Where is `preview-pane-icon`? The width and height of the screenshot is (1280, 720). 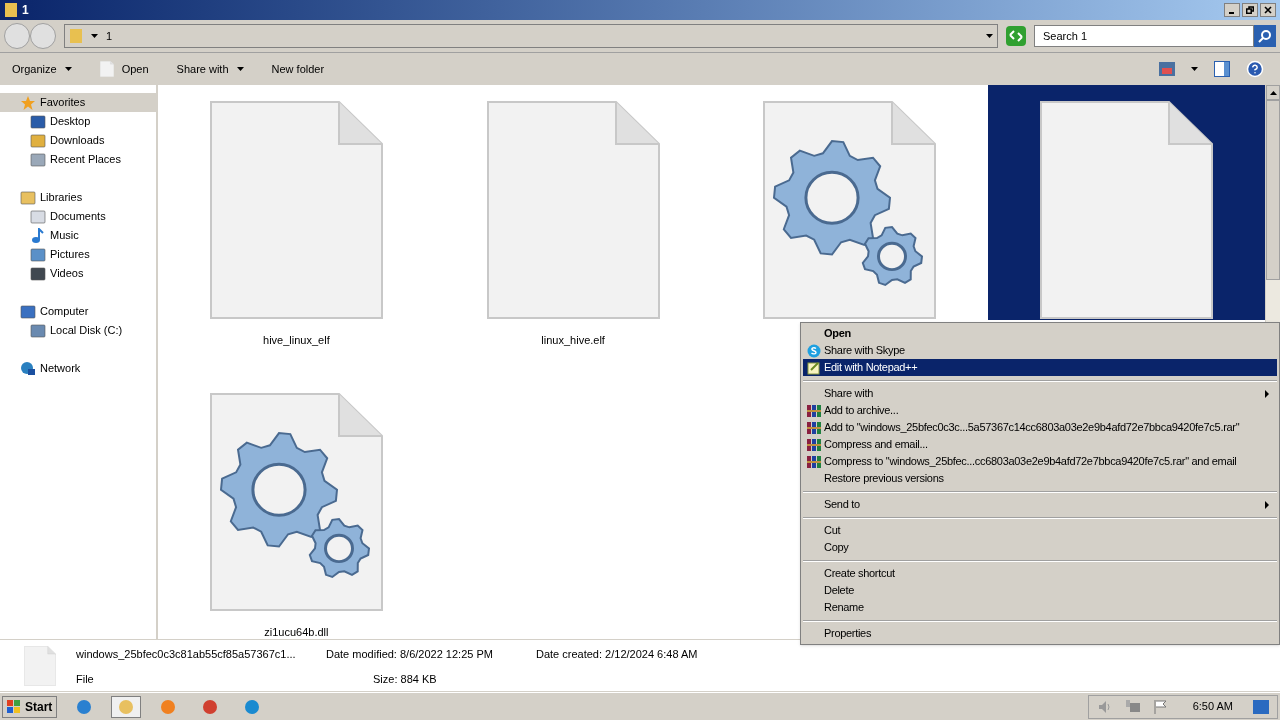 preview-pane-icon is located at coordinates (1222, 69).